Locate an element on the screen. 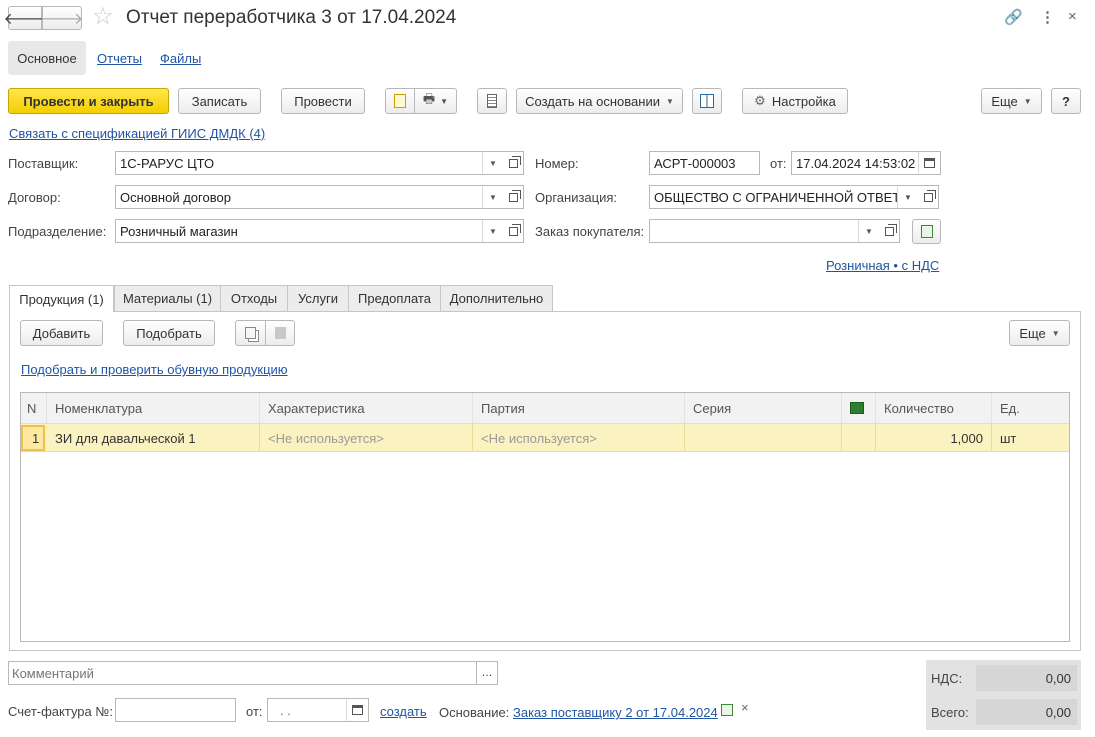 The width and height of the screenshot is (1095, 737). date-field: 17.04.2024 14:53:02 is located at coordinates (855, 163).